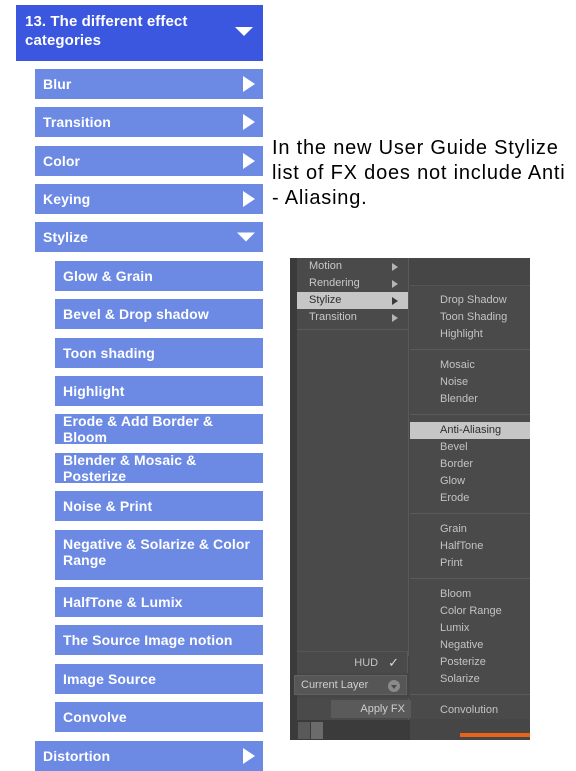 The height and width of the screenshot is (771, 576). Describe the element at coordinates (394, 686) in the screenshot. I see `combo-dropdown-icon` at that location.